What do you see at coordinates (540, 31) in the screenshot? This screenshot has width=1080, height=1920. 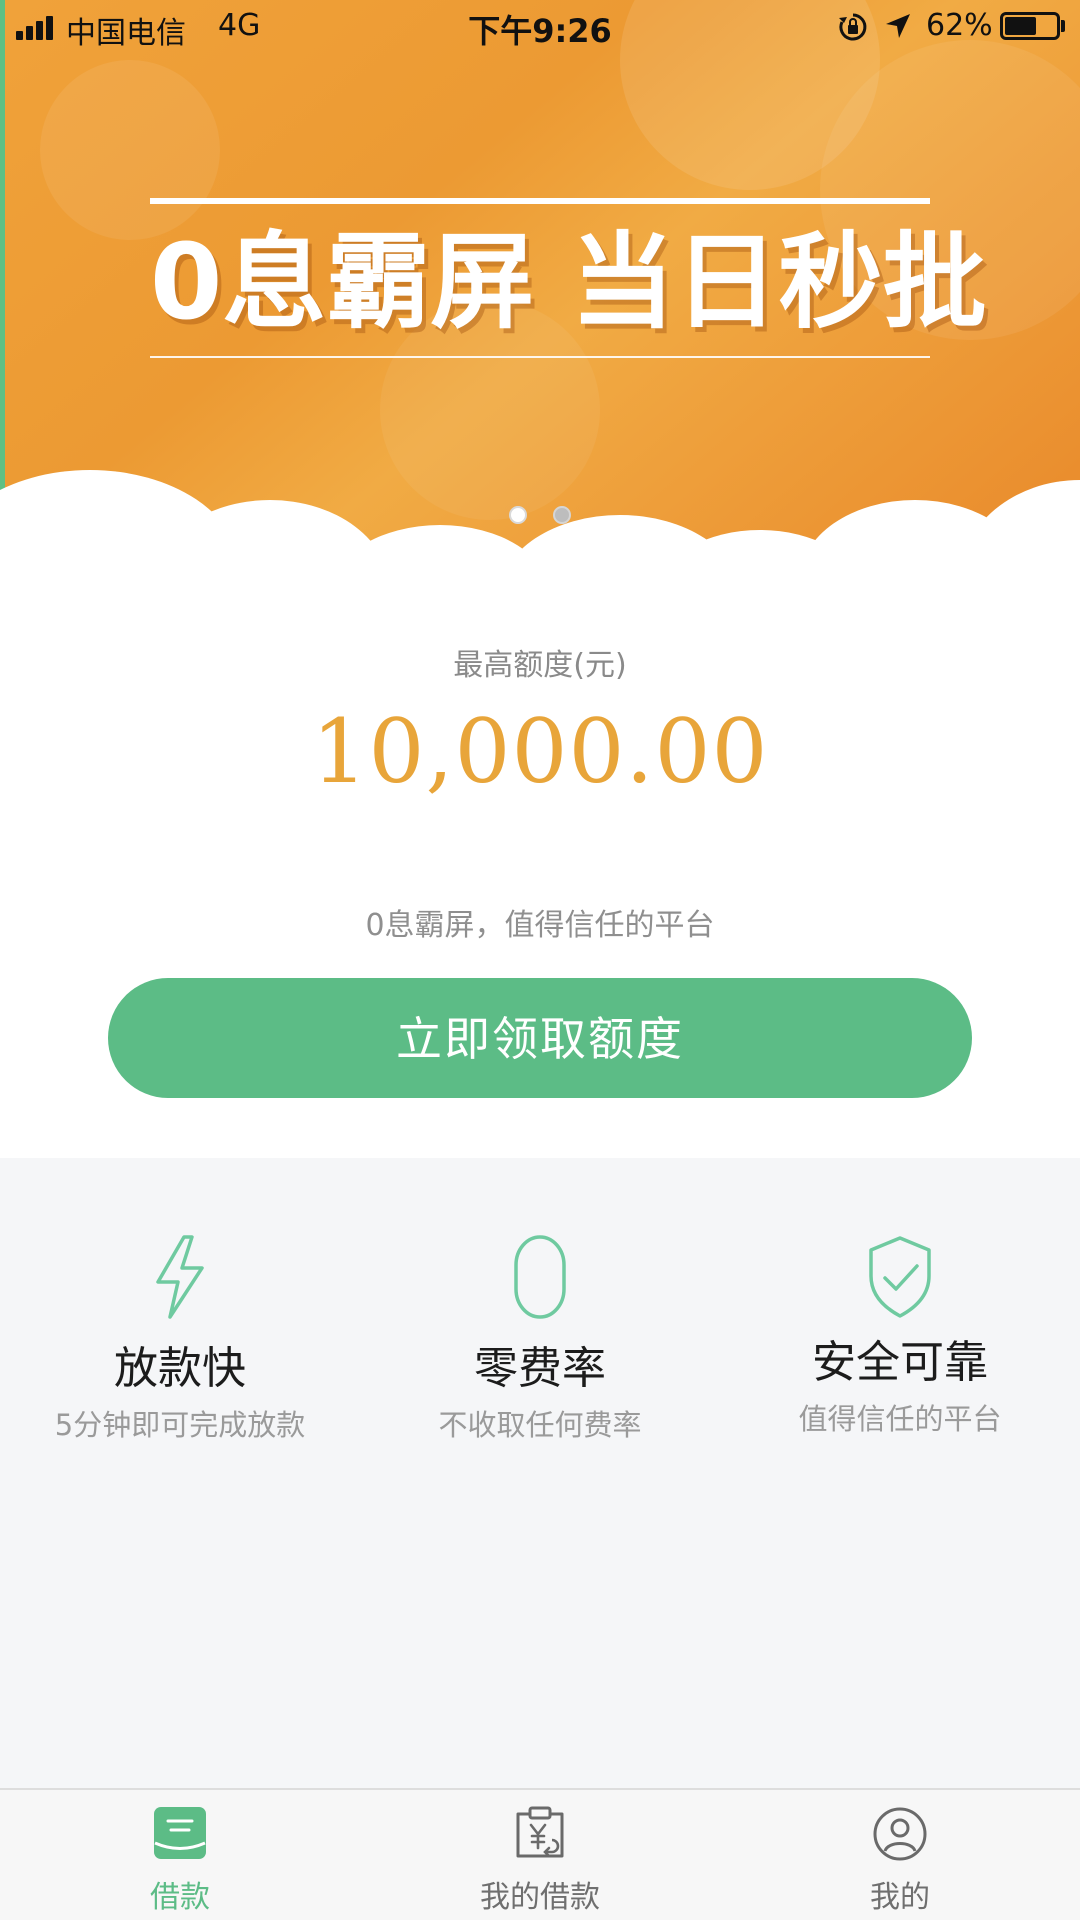 I see `status-time: 下午9:26` at bounding box center [540, 31].